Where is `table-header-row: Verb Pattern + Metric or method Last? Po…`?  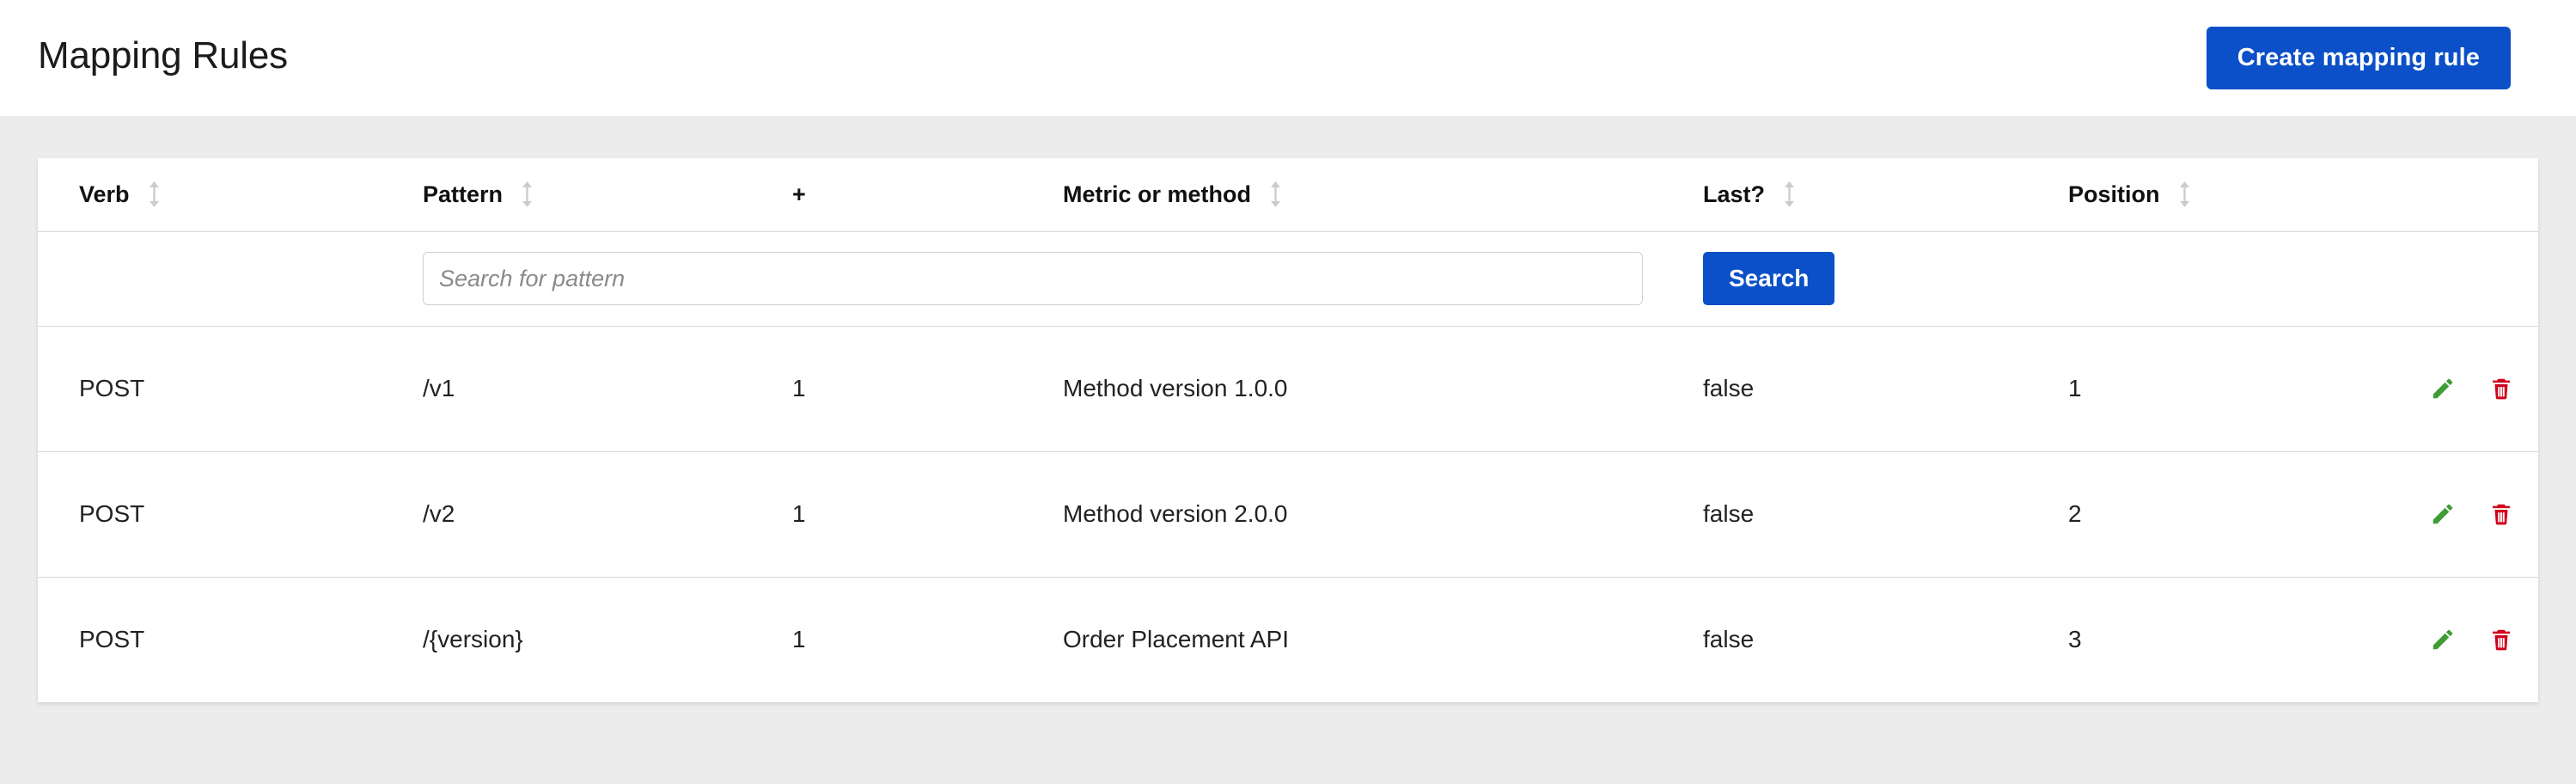 table-header-row: Verb Pattern + Metric or method Last? Po… is located at coordinates (1288, 195).